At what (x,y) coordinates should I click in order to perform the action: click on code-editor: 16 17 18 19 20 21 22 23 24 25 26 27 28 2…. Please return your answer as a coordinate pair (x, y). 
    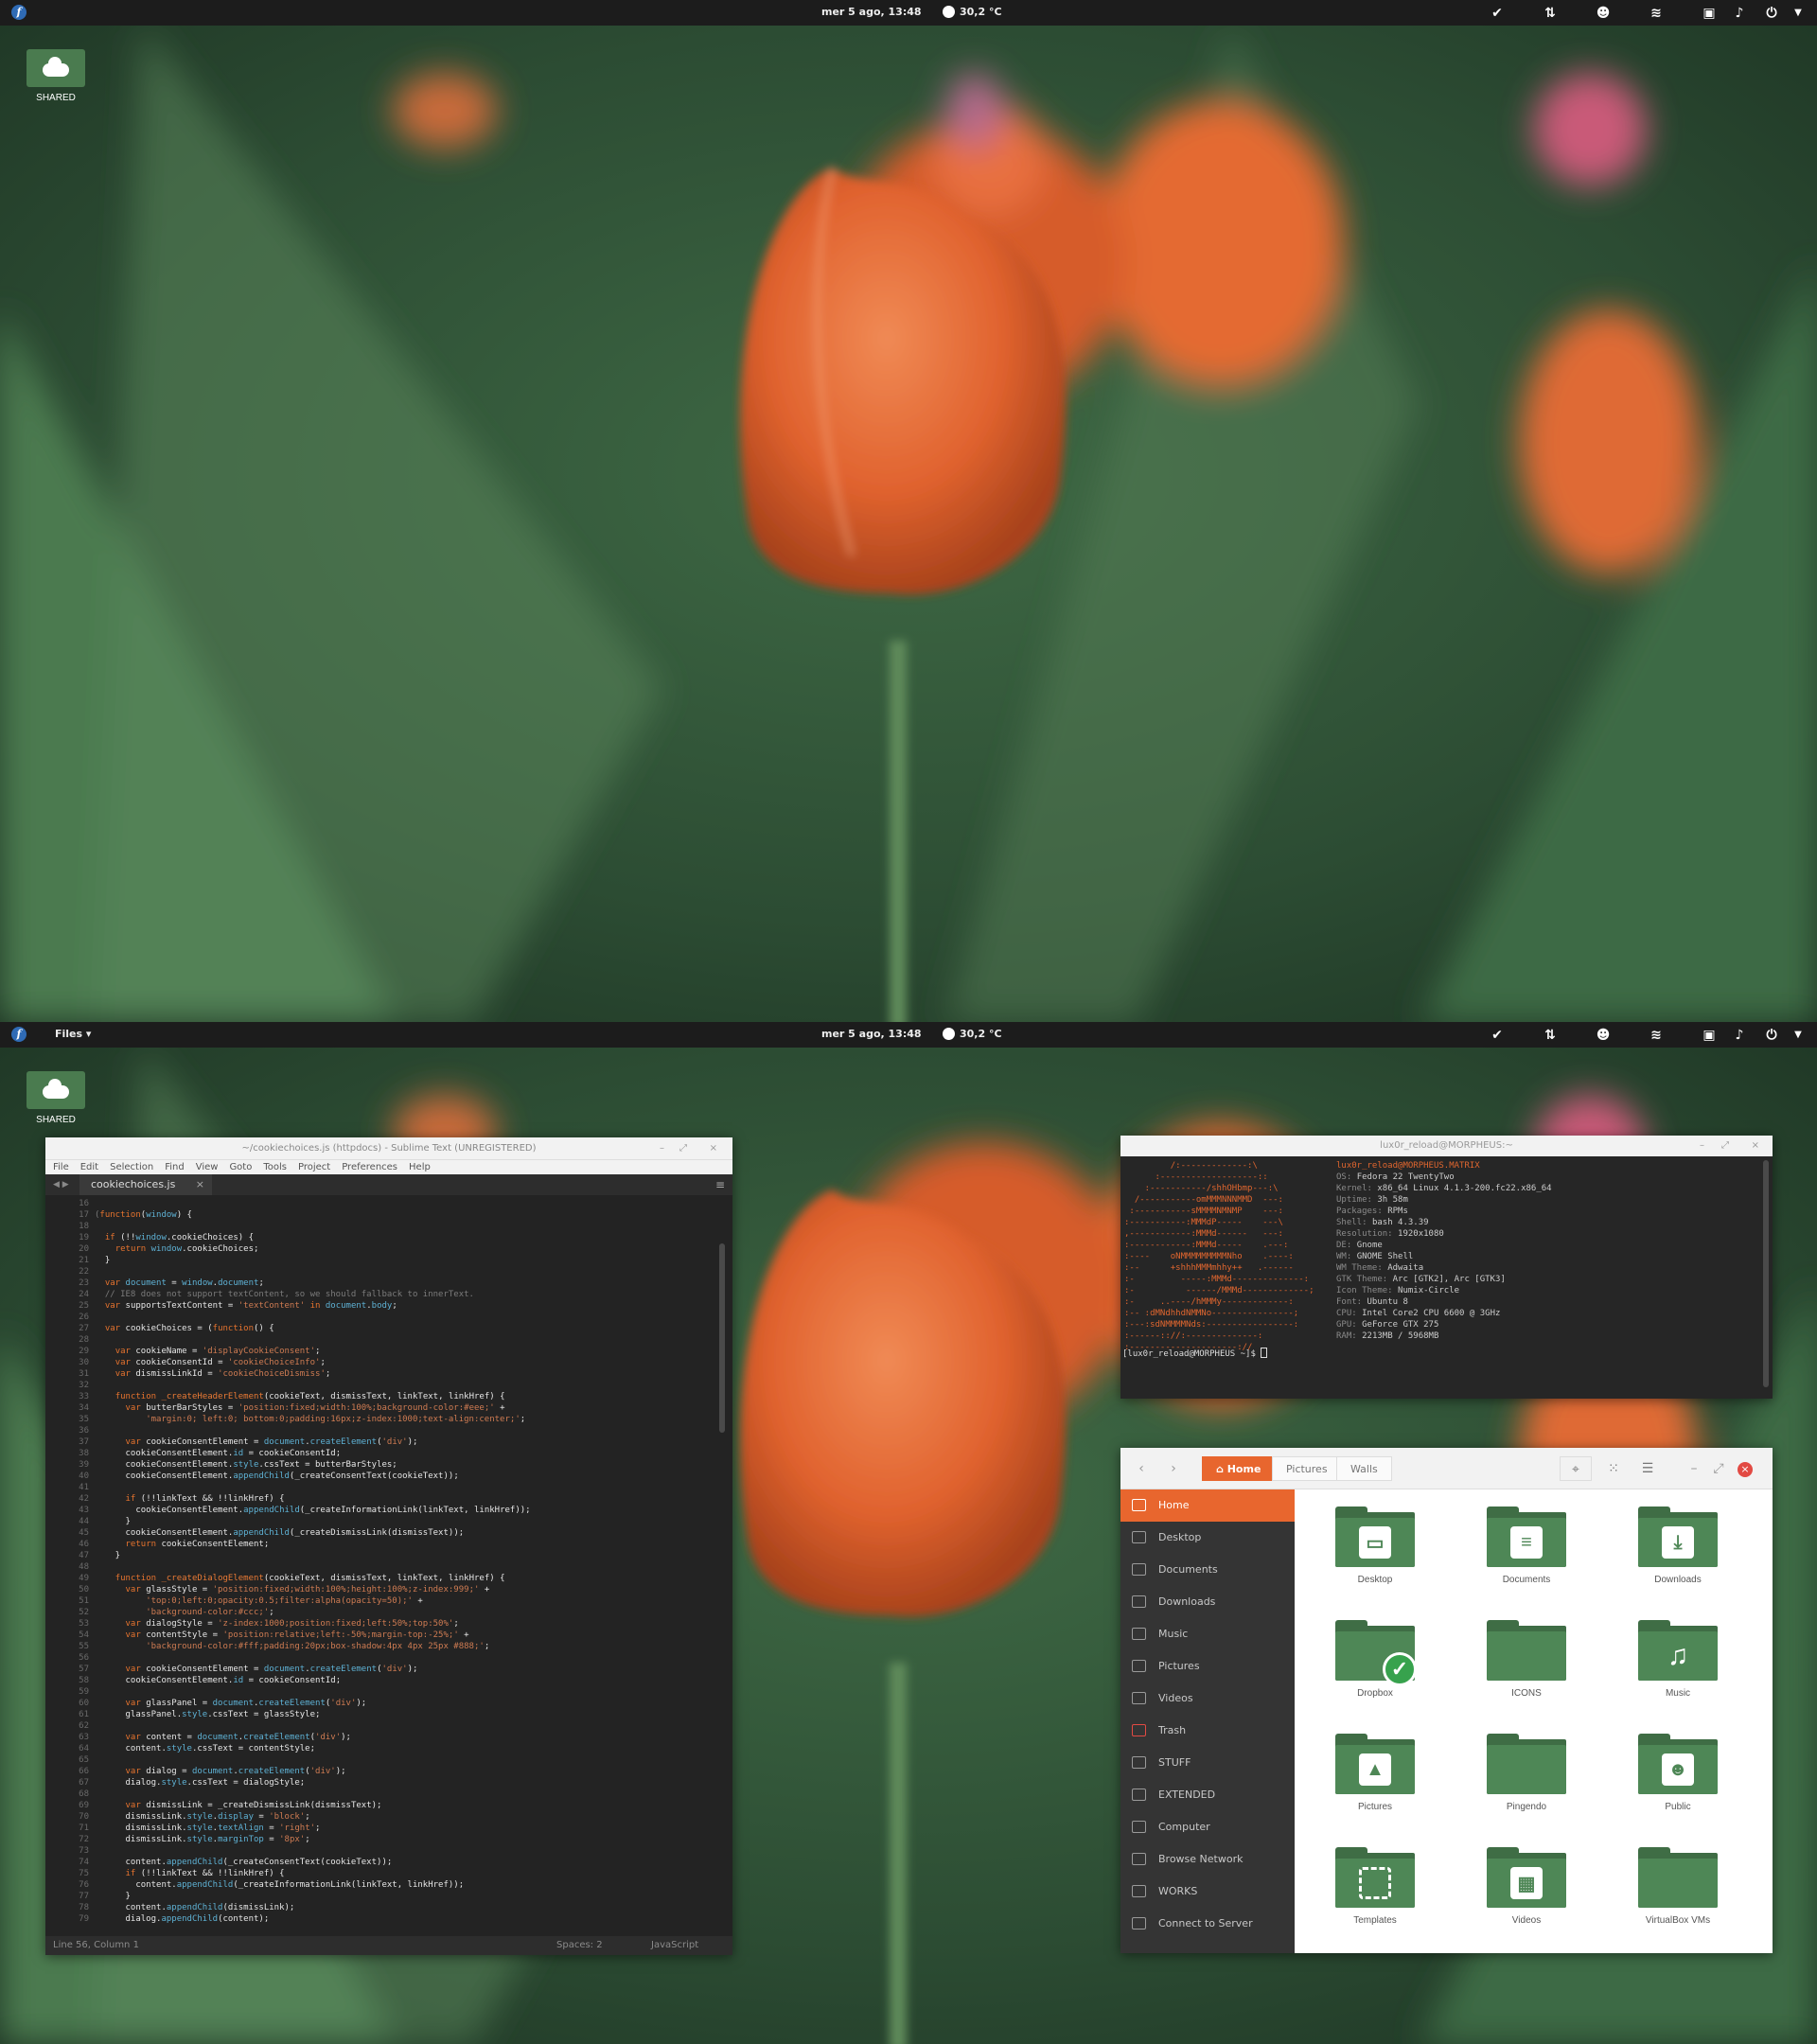
    Looking at the image, I should click on (389, 1566).